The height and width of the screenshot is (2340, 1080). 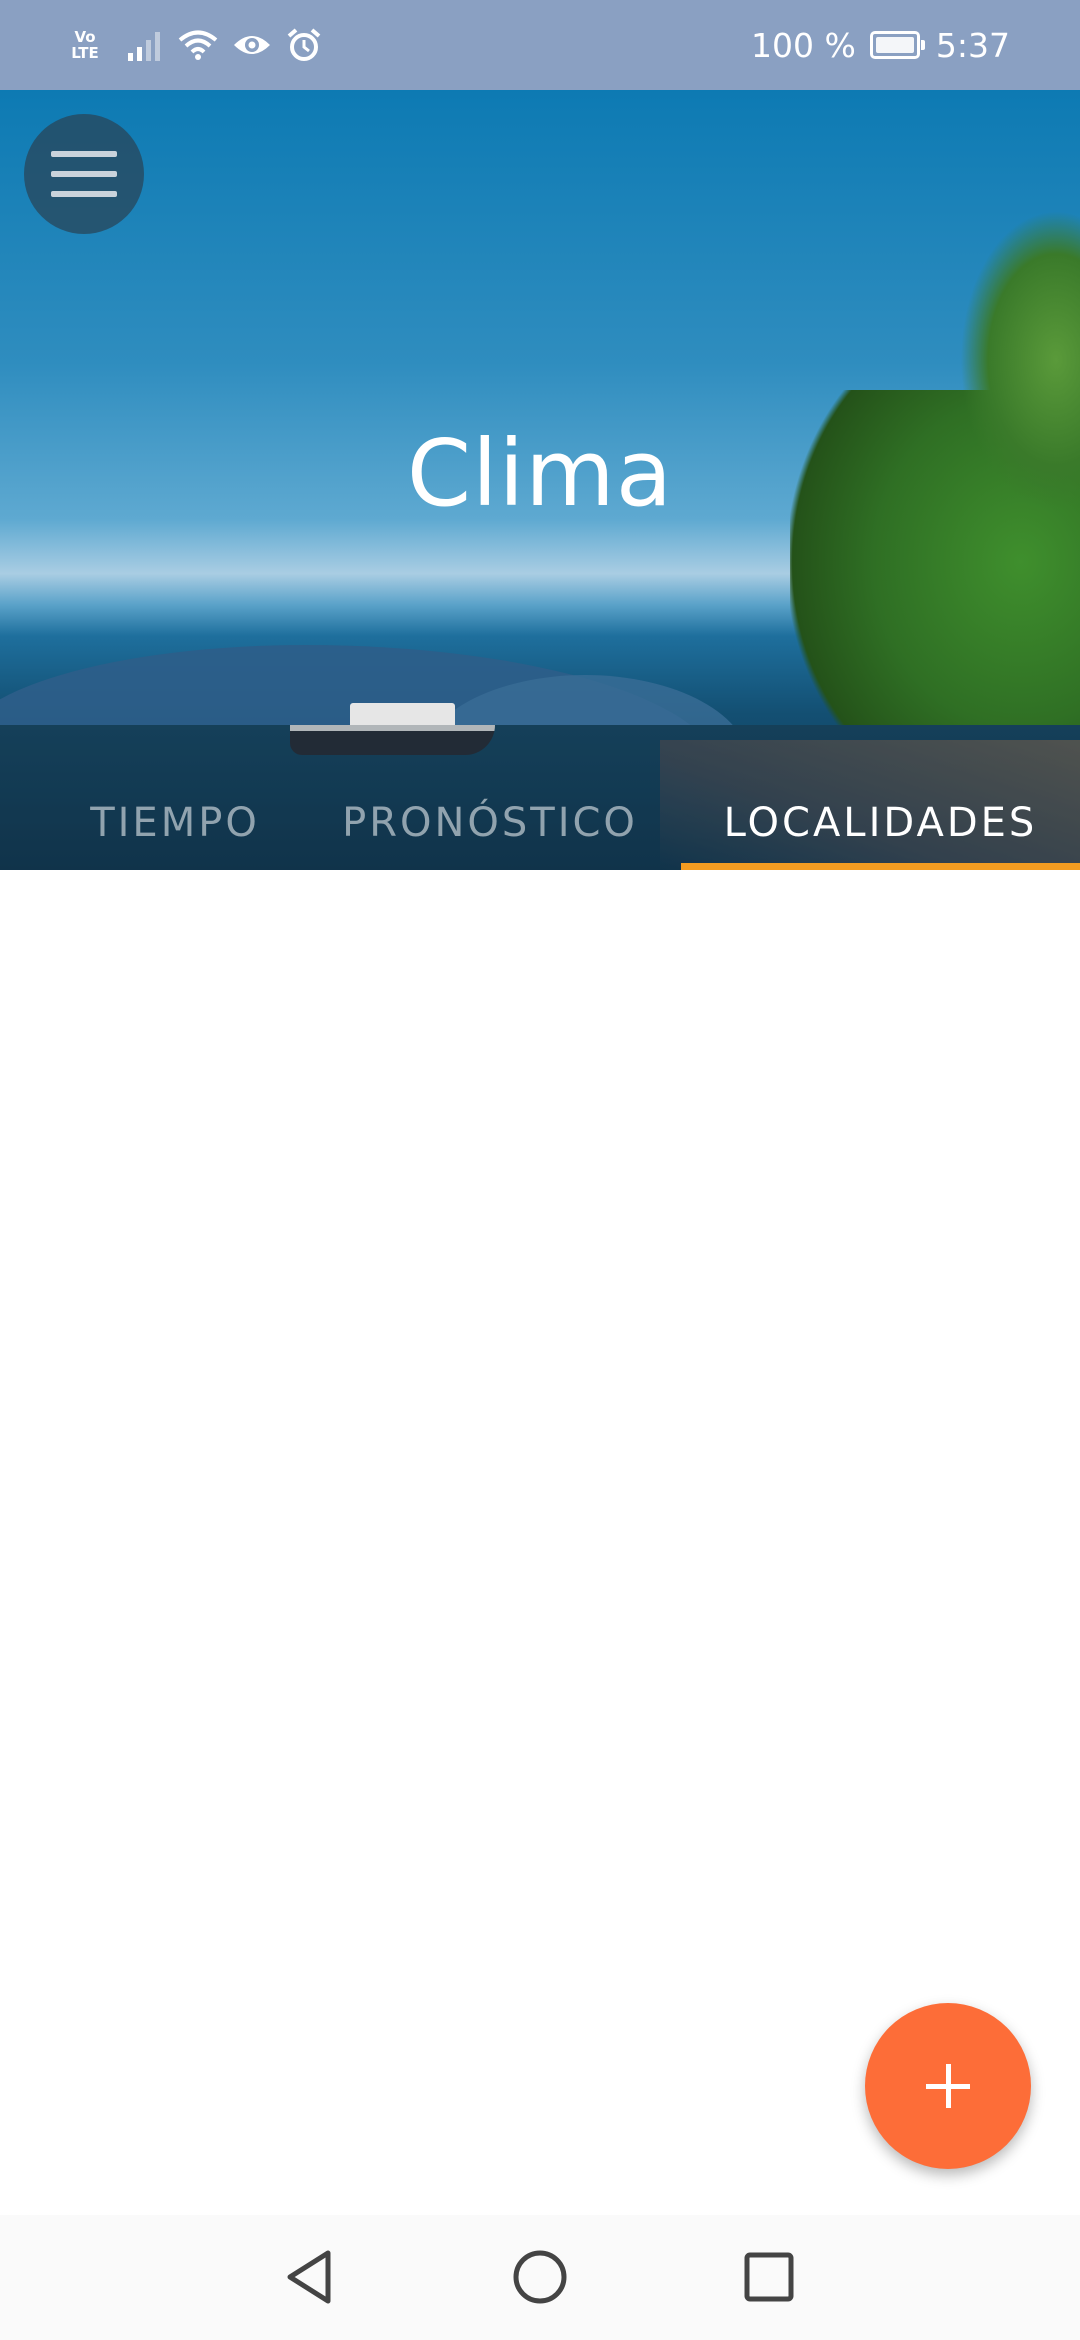 I want to click on menu-button, so click(x=84, y=174).